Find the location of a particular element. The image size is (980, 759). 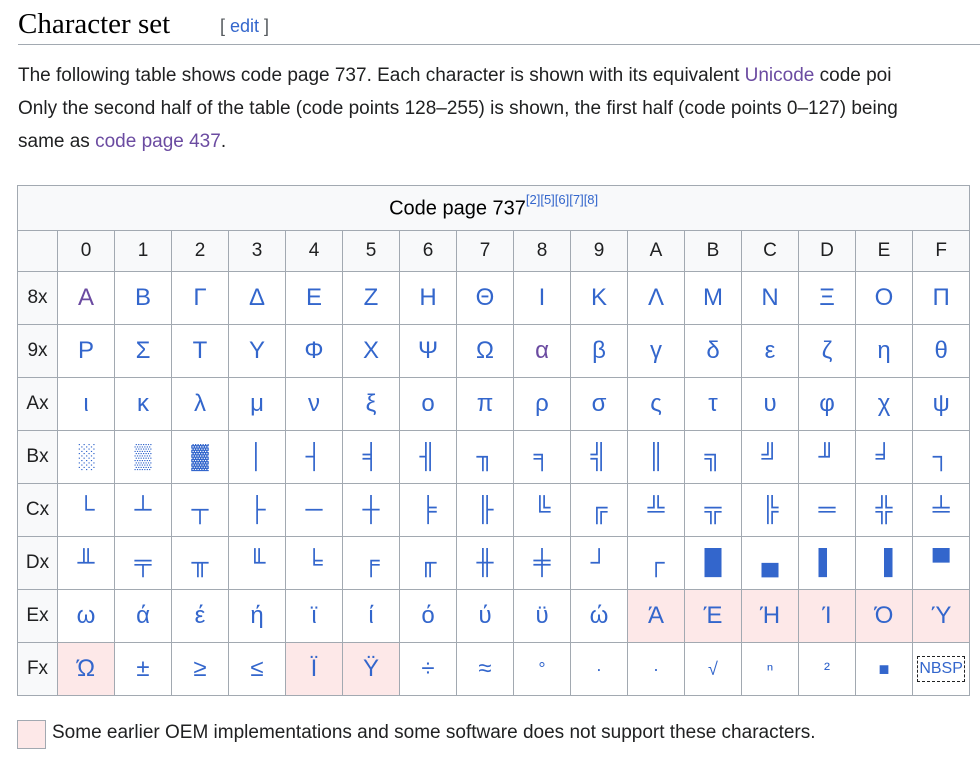

caption-references: [2][5][6][7][8] is located at coordinates (562, 199).